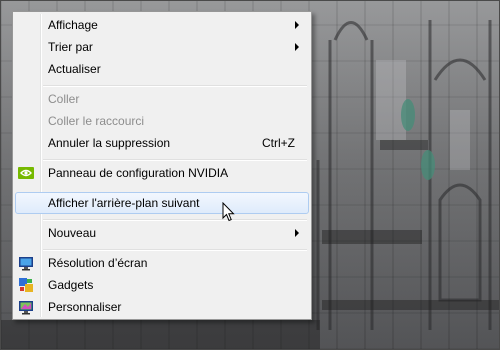 Image resolution: width=500 pixels, height=350 pixels. What do you see at coordinates (85, 307) in the screenshot?
I see `menu-item-label: Personnaliser` at bounding box center [85, 307].